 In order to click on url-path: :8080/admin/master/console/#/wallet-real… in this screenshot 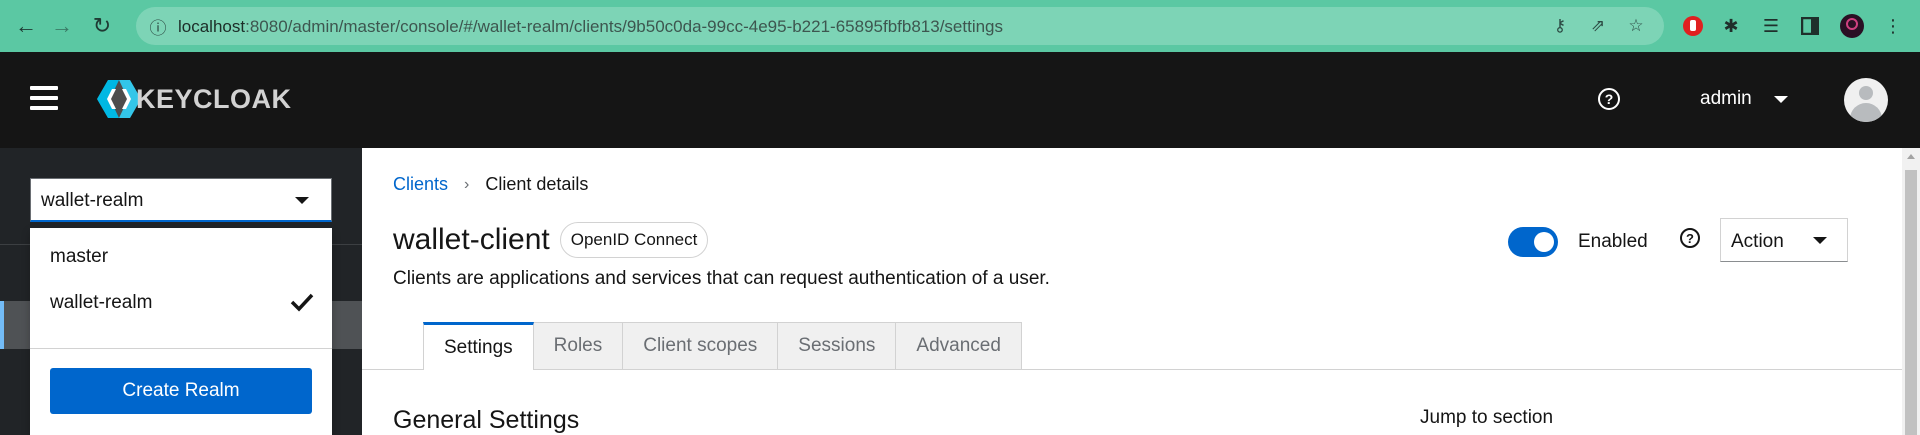, I will do `click(624, 26)`.